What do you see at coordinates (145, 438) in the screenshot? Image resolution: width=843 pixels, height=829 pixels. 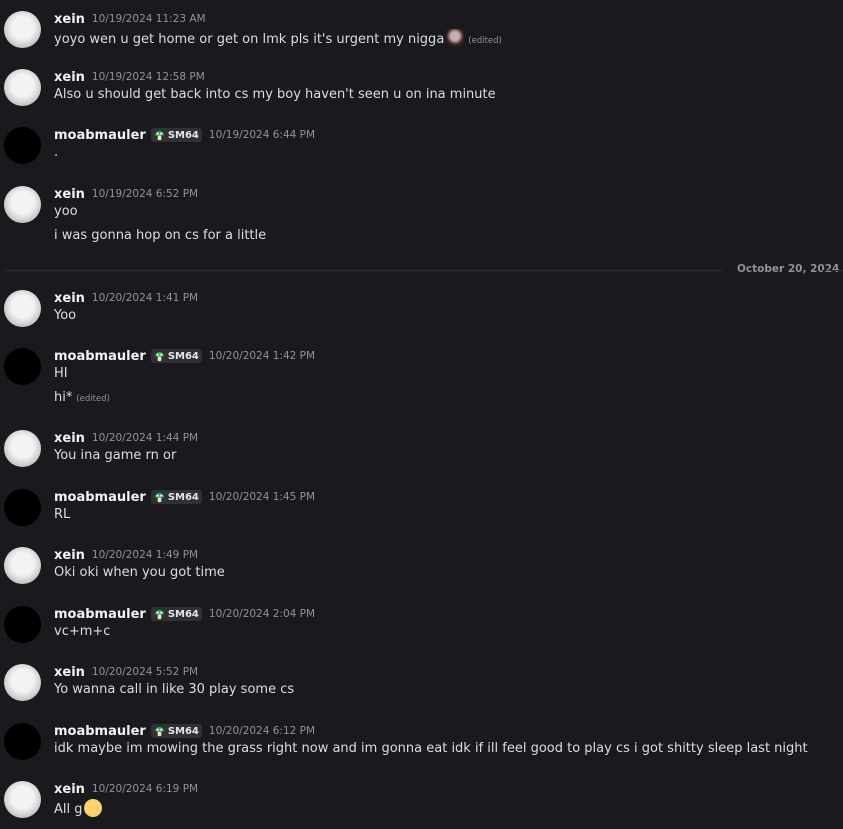 I see `timestamp: 10/20/2024 1:44 PM` at bounding box center [145, 438].